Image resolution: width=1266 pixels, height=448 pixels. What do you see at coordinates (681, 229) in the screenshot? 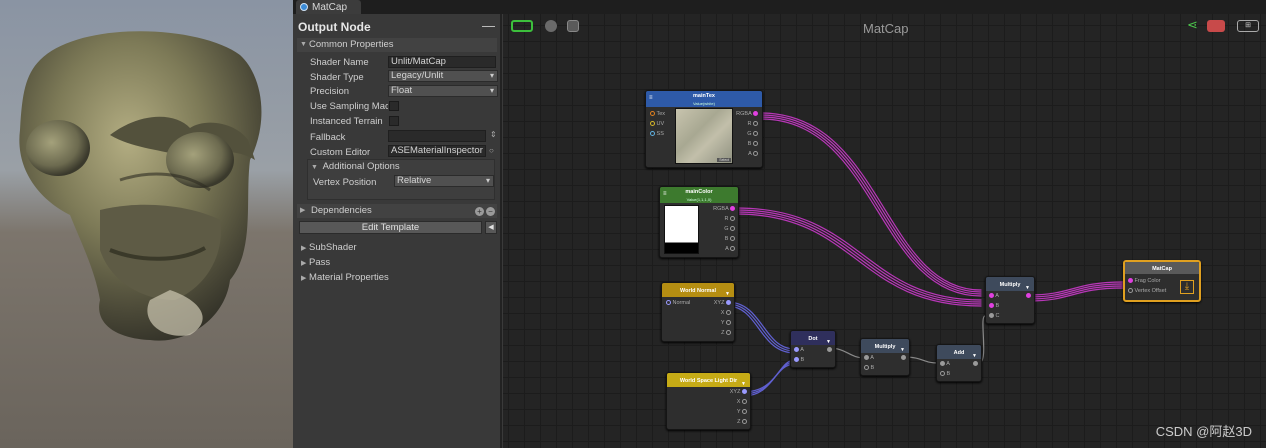
I see `color-swatch` at bounding box center [681, 229].